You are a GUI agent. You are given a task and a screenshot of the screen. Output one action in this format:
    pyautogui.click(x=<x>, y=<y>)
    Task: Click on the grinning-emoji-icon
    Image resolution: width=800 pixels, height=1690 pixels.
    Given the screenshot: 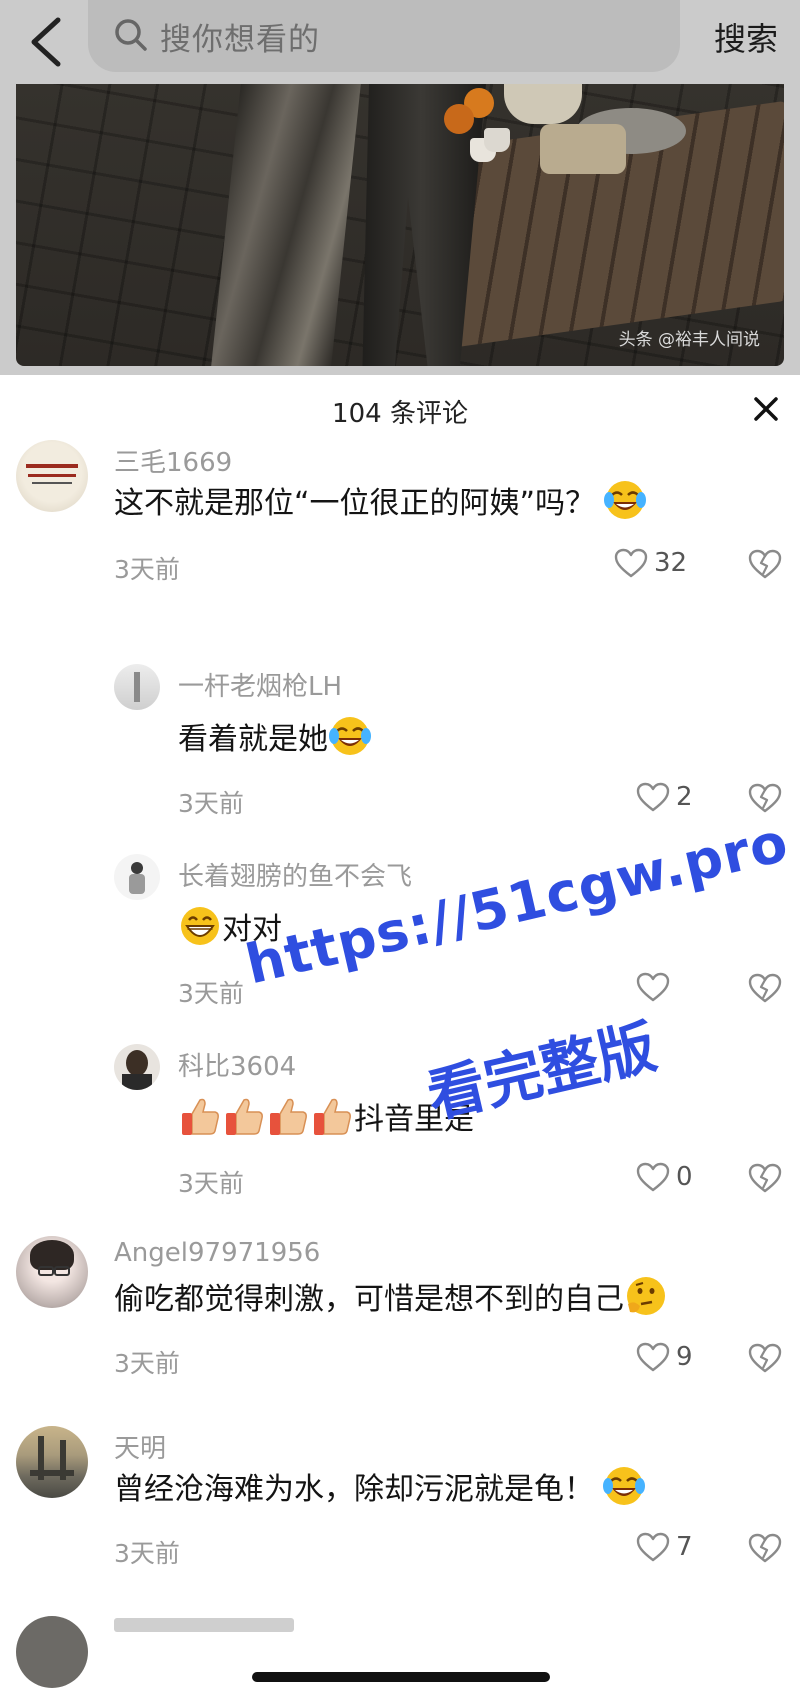 What is the action you would take?
    pyautogui.click(x=200, y=926)
    